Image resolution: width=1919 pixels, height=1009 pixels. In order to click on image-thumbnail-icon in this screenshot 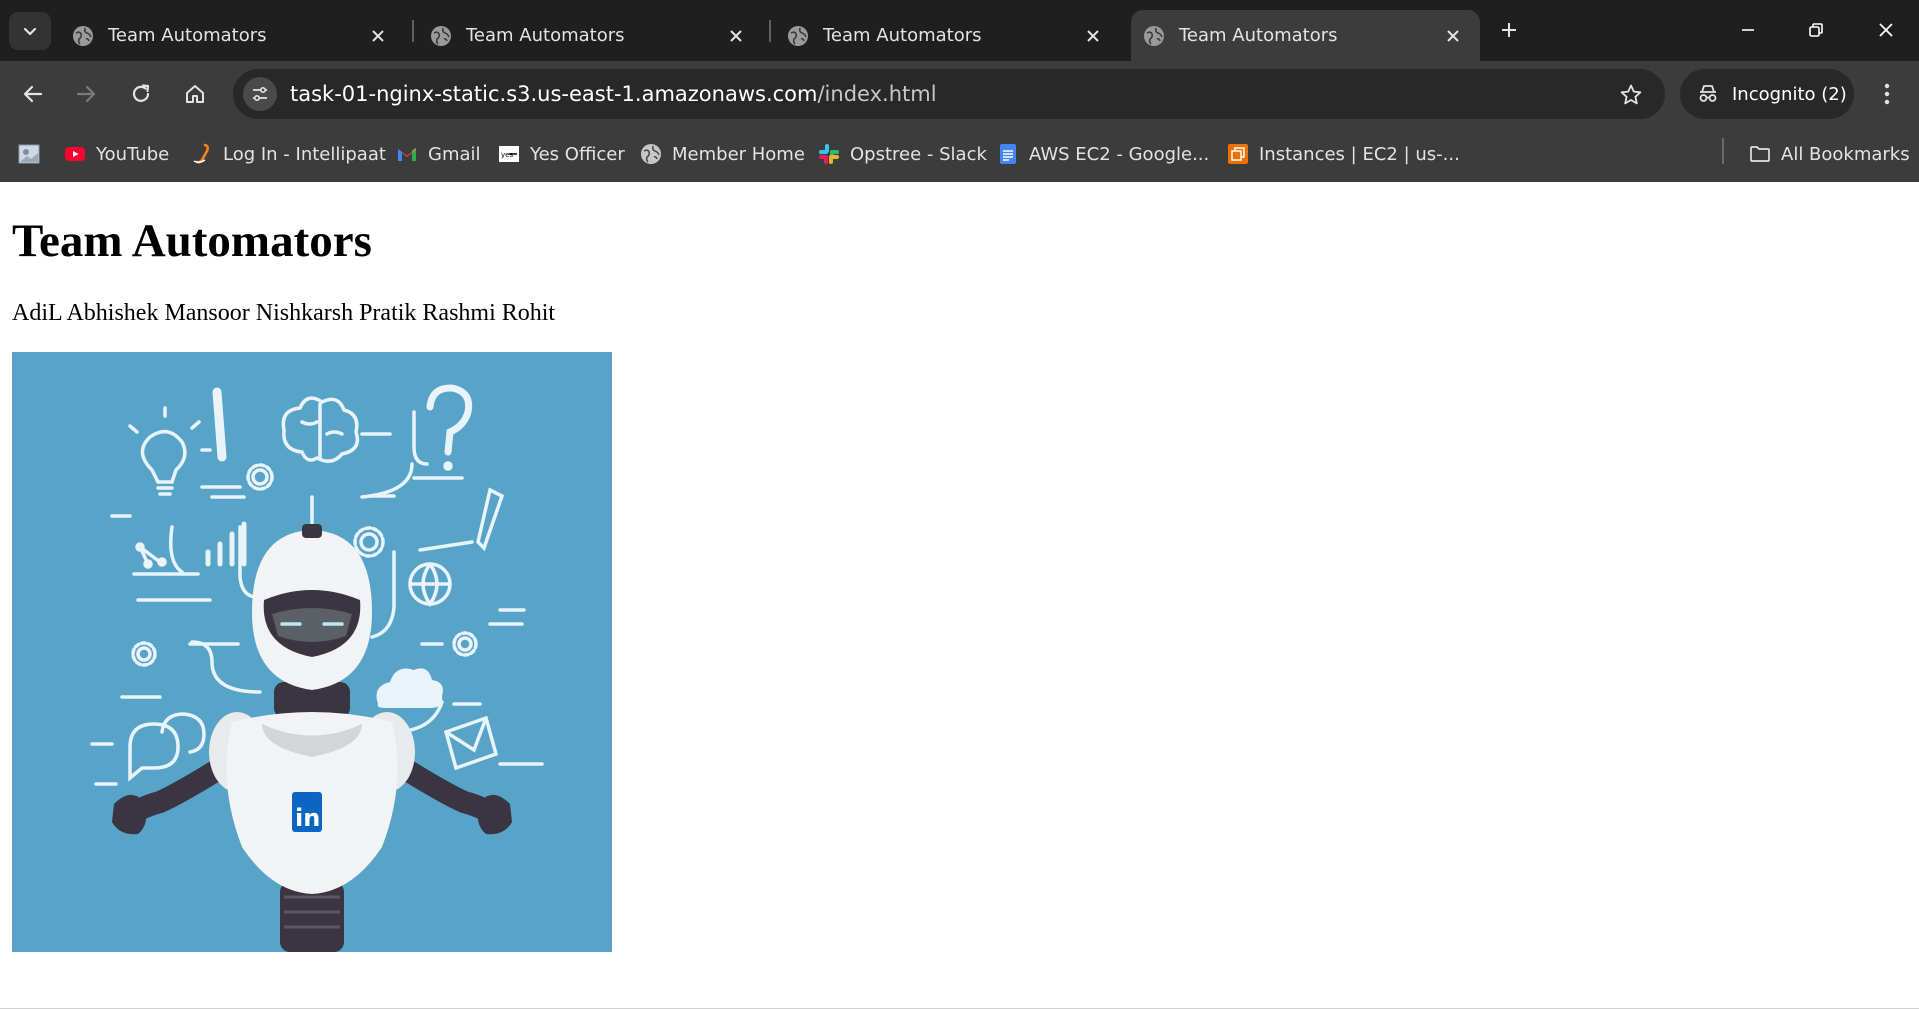, I will do `click(29, 154)`.